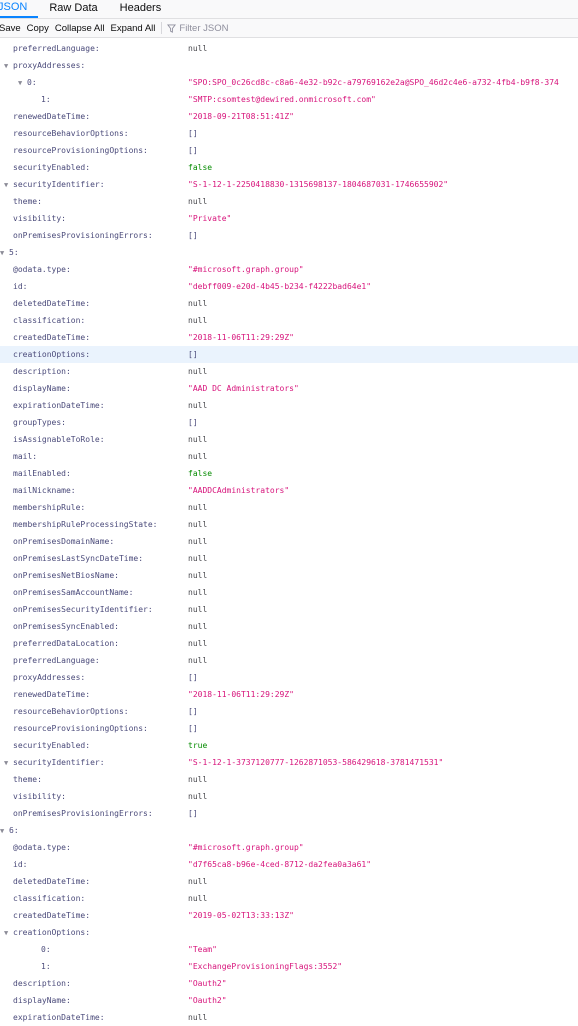 This screenshot has width=578, height=1026. I want to click on json-key-label: isAssignableToRole:, so click(59, 439).